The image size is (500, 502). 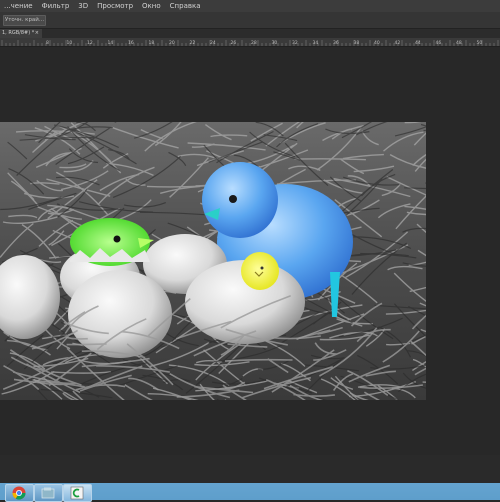 I want to click on explorer-icon, so click(x=48, y=493).